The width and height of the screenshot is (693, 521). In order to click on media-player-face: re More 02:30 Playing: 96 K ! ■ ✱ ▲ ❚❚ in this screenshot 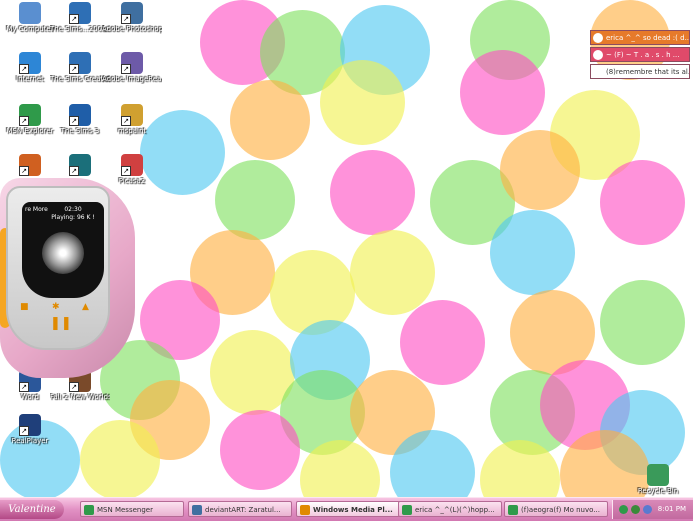, I will do `click(58, 268)`.